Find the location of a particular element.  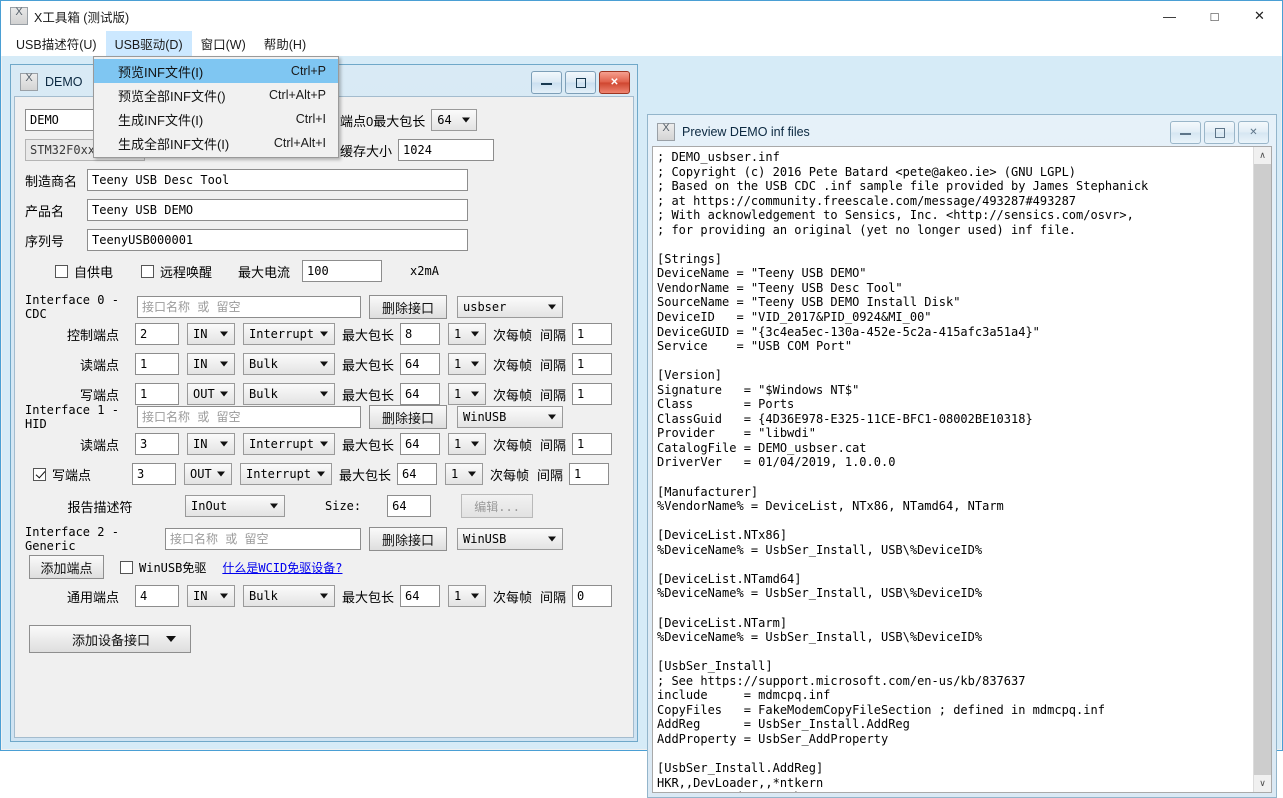

interface-0-driver-combo: usbser is located at coordinates (510, 307).